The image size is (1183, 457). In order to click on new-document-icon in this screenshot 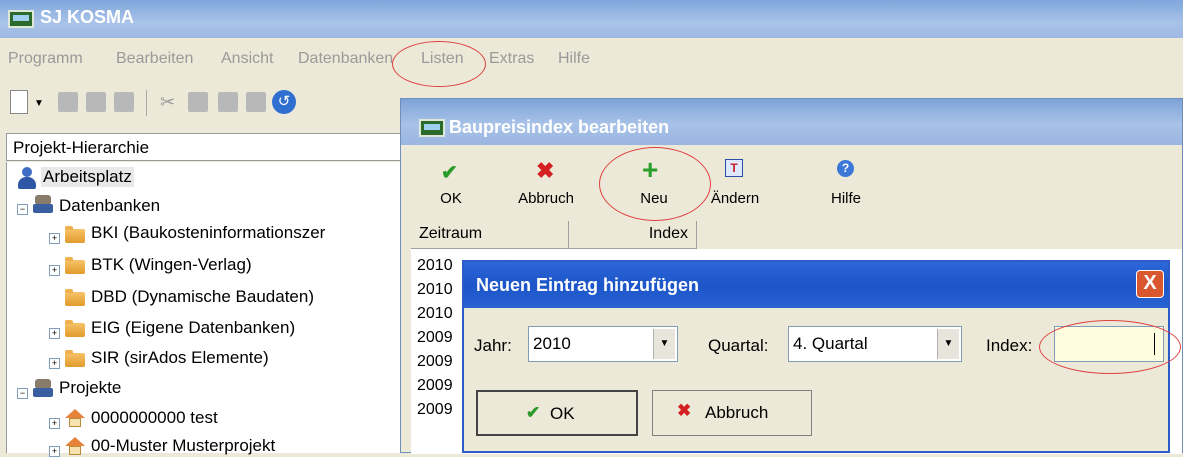, I will do `click(19, 102)`.